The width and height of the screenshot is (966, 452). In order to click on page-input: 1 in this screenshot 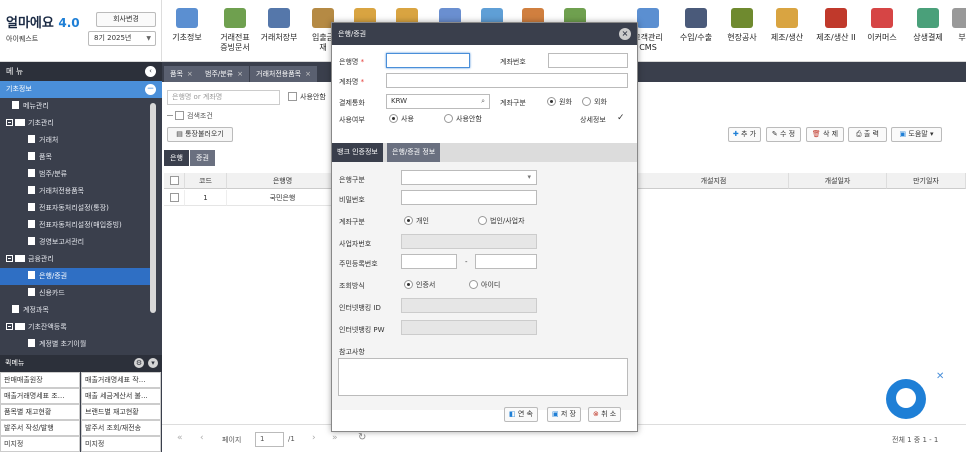, I will do `click(269, 439)`.